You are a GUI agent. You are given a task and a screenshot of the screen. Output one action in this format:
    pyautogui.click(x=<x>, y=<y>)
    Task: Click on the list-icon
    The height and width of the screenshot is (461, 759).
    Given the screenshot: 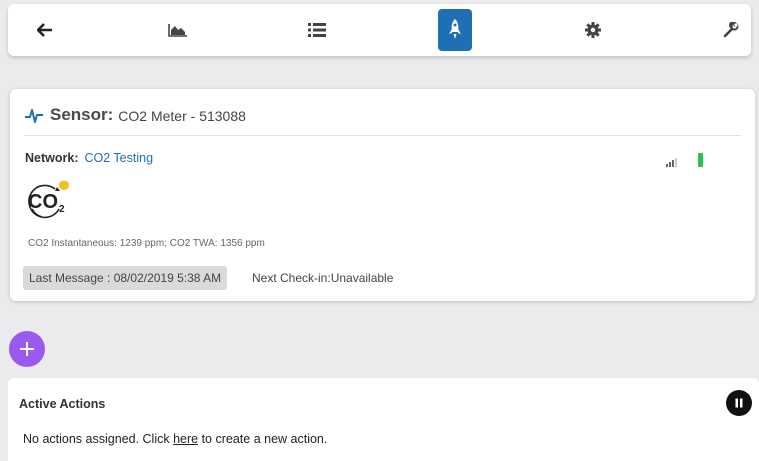 What is the action you would take?
    pyautogui.click(x=317, y=30)
    